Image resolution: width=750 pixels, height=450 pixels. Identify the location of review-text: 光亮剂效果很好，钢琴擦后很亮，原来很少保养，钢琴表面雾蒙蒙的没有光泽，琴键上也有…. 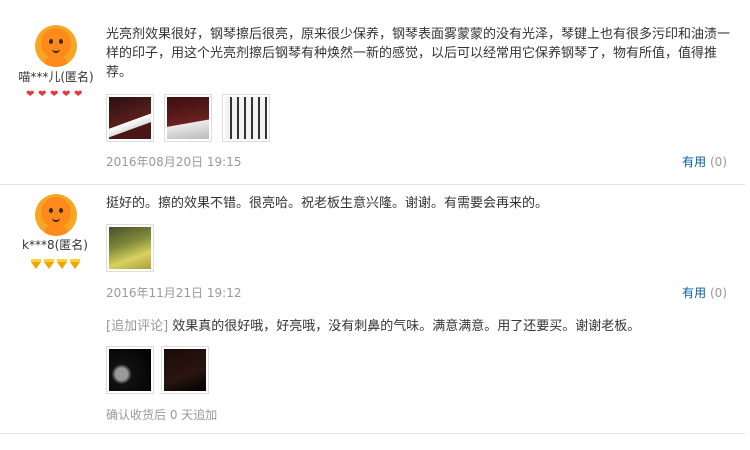
(418, 53).